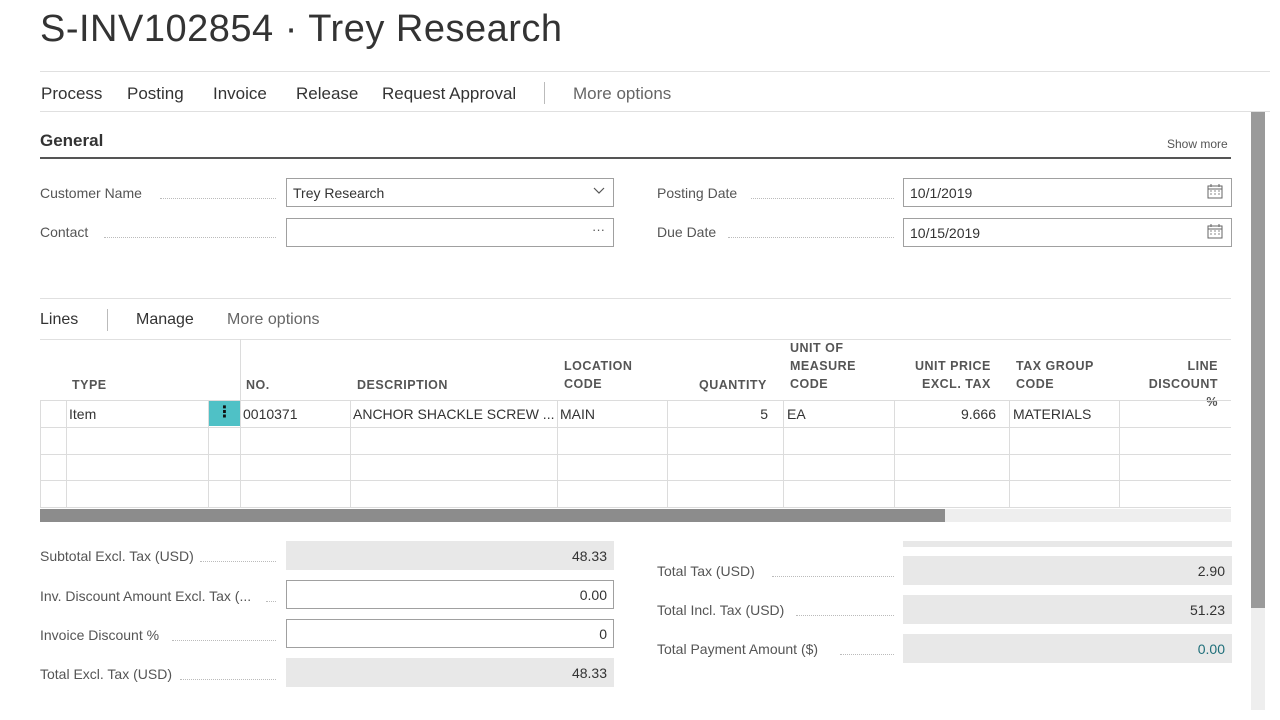 The image size is (1280, 720). What do you see at coordinates (655, 111) in the screenshot?
I see `action-bar-divider` at bounding box center [655, 111].